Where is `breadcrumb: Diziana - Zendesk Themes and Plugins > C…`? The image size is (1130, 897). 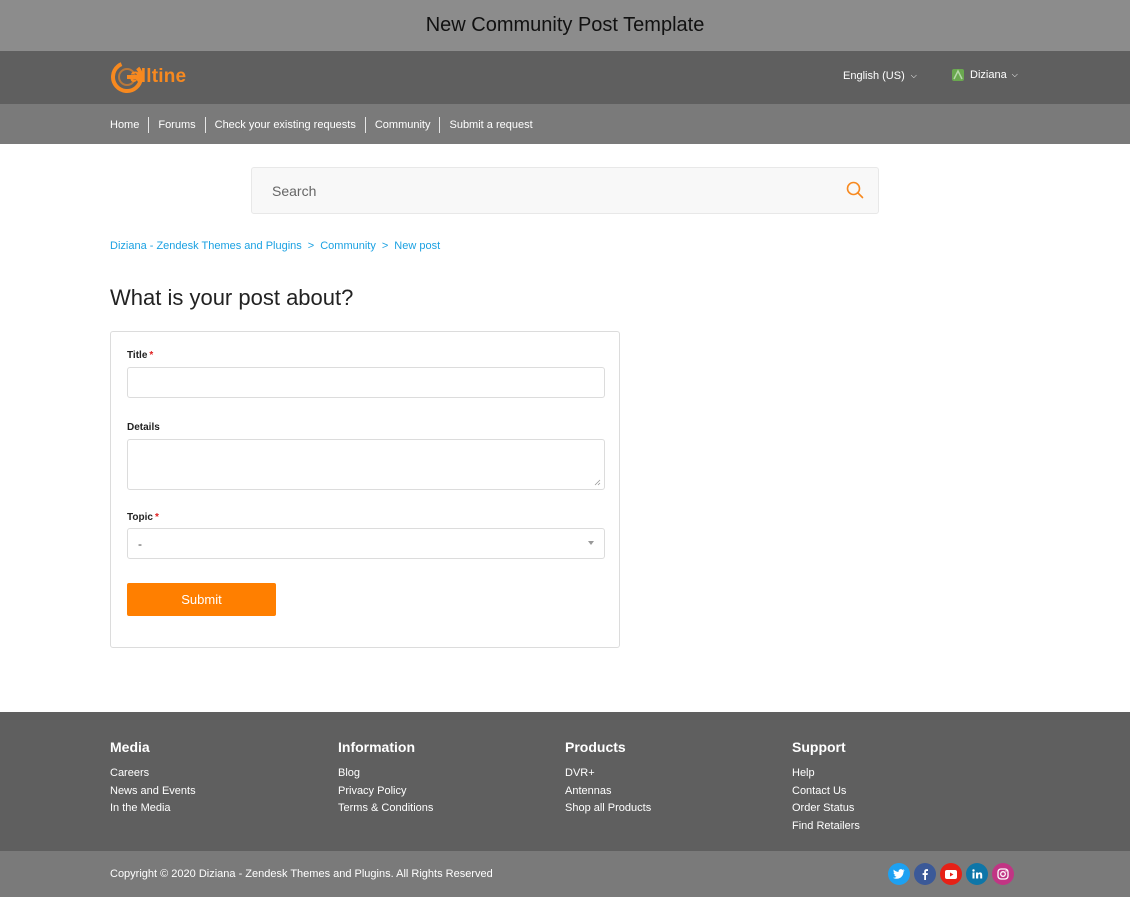 breadcrumb: Diziana - Zendesk Themes and Plugins > C… is located at coordinates (275, 246).